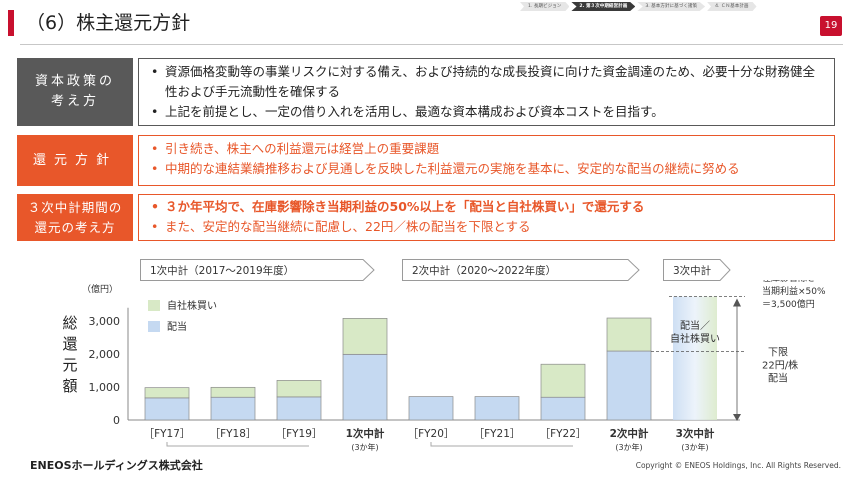  Describe the element at coordinates (105, 354) in the screenshot. I see `y-tick-label: 2,000` at that location.